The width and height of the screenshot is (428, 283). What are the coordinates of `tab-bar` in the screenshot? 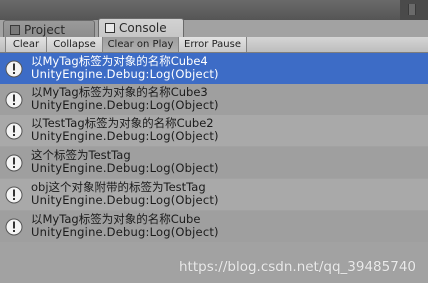 It's located at (214, 10).